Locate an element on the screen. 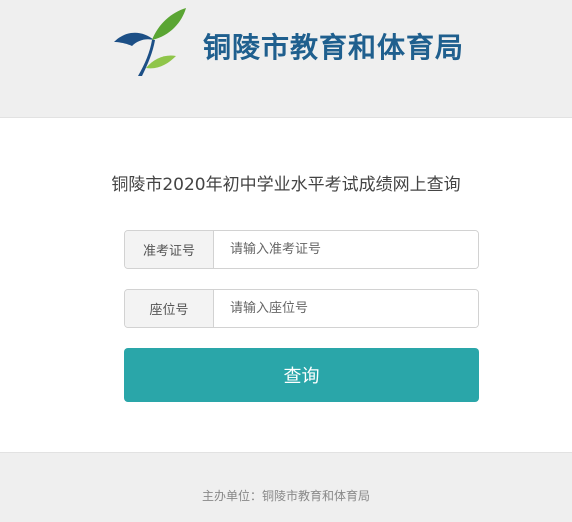 This screenshot has width=572, height=522. seat-number-field: 座位号 is located at coordinates (301, 308).